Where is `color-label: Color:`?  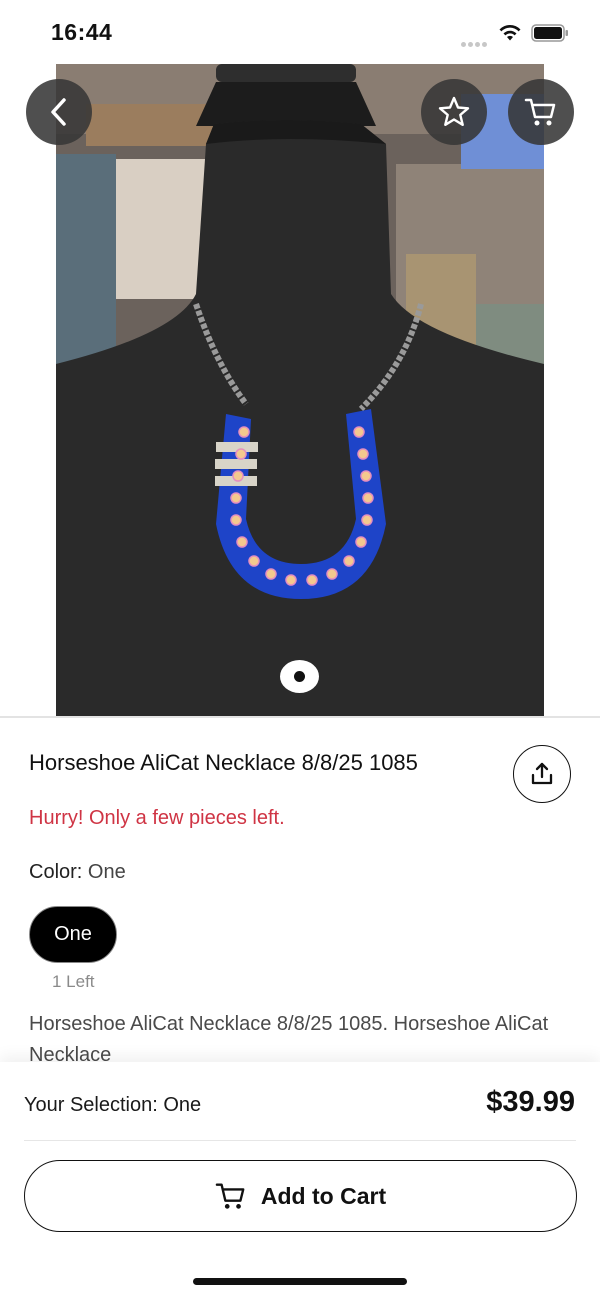
color-label: Color: is located at coordinates (56, 872).